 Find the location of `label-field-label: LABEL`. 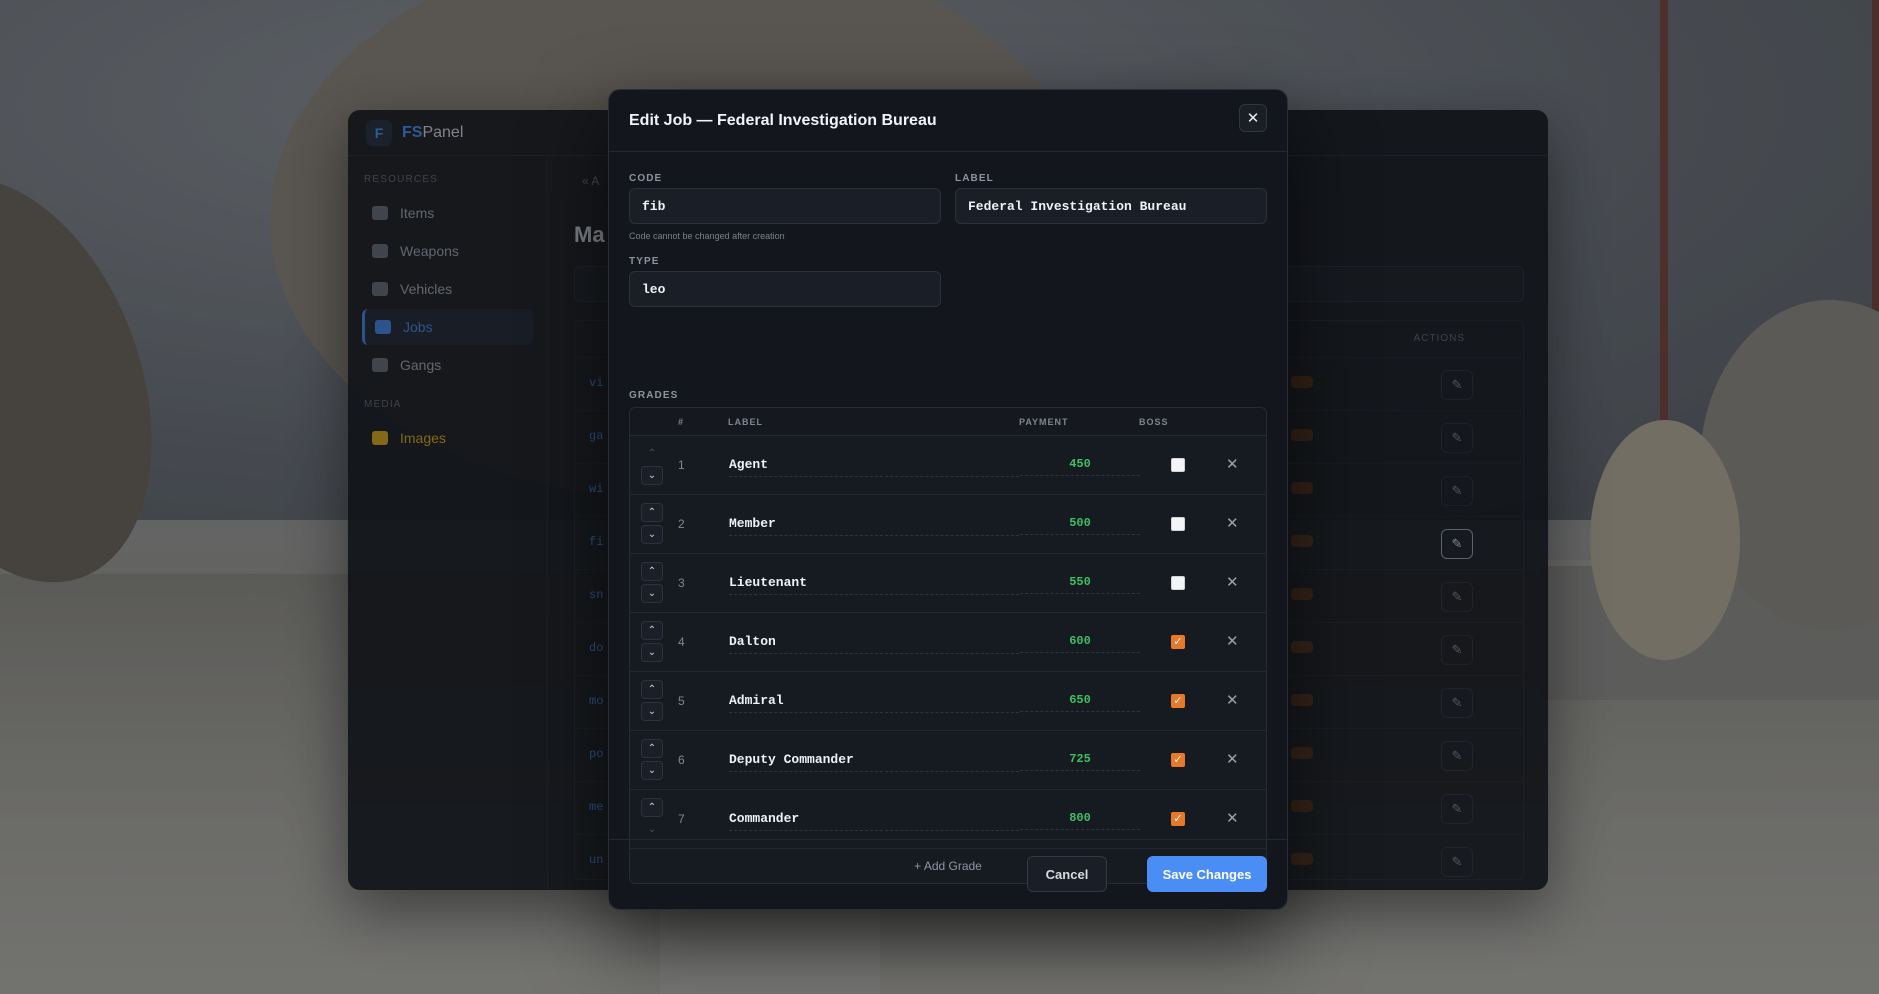

label-field-label: LABEL is located at coordinates (974, 178).